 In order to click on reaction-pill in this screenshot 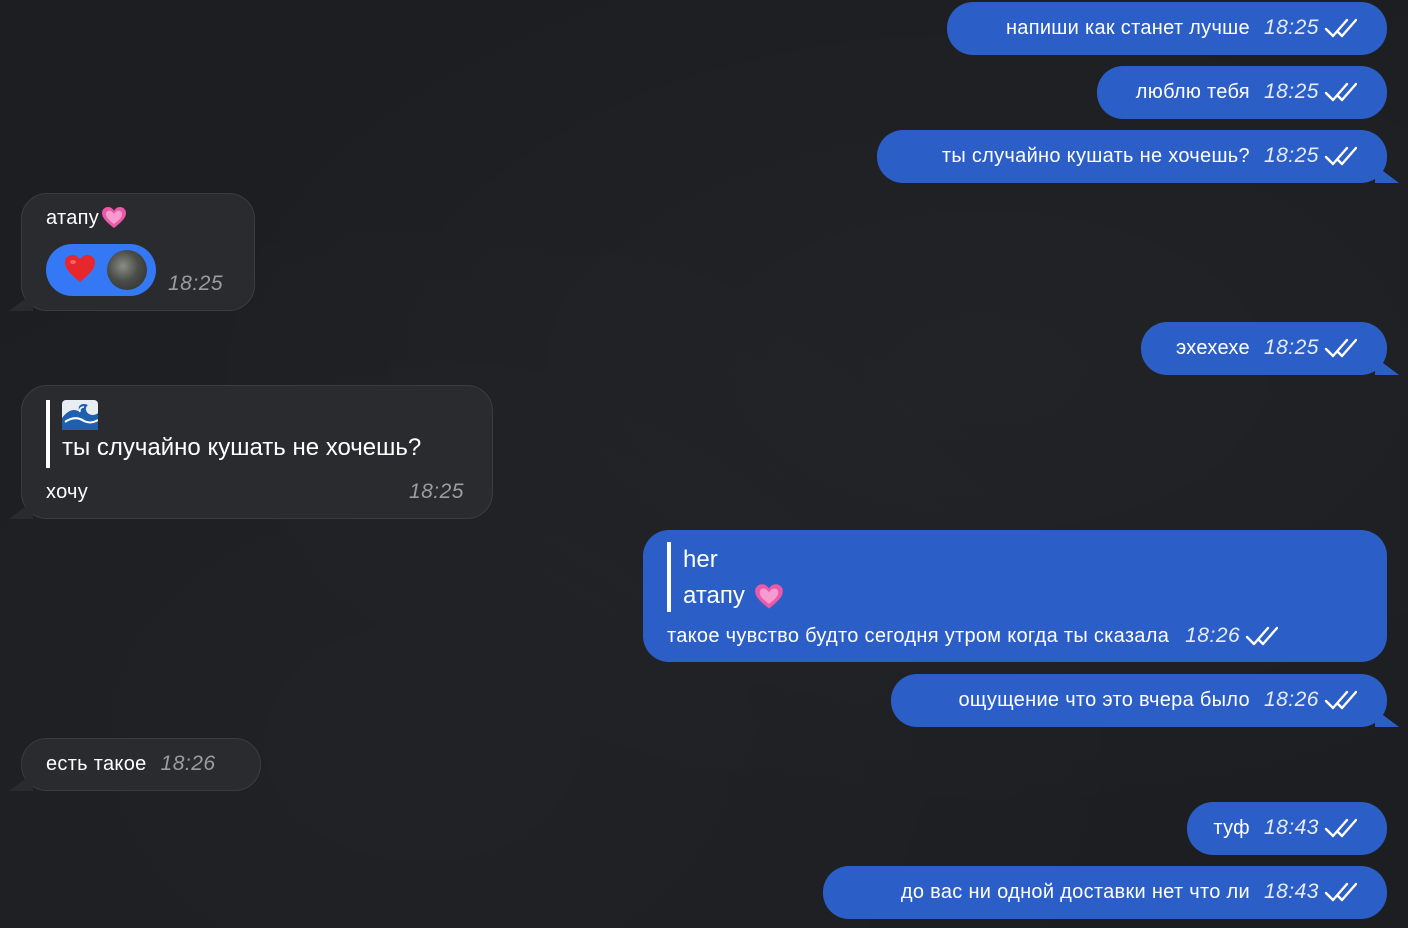, I will do `click(101, 270)`.